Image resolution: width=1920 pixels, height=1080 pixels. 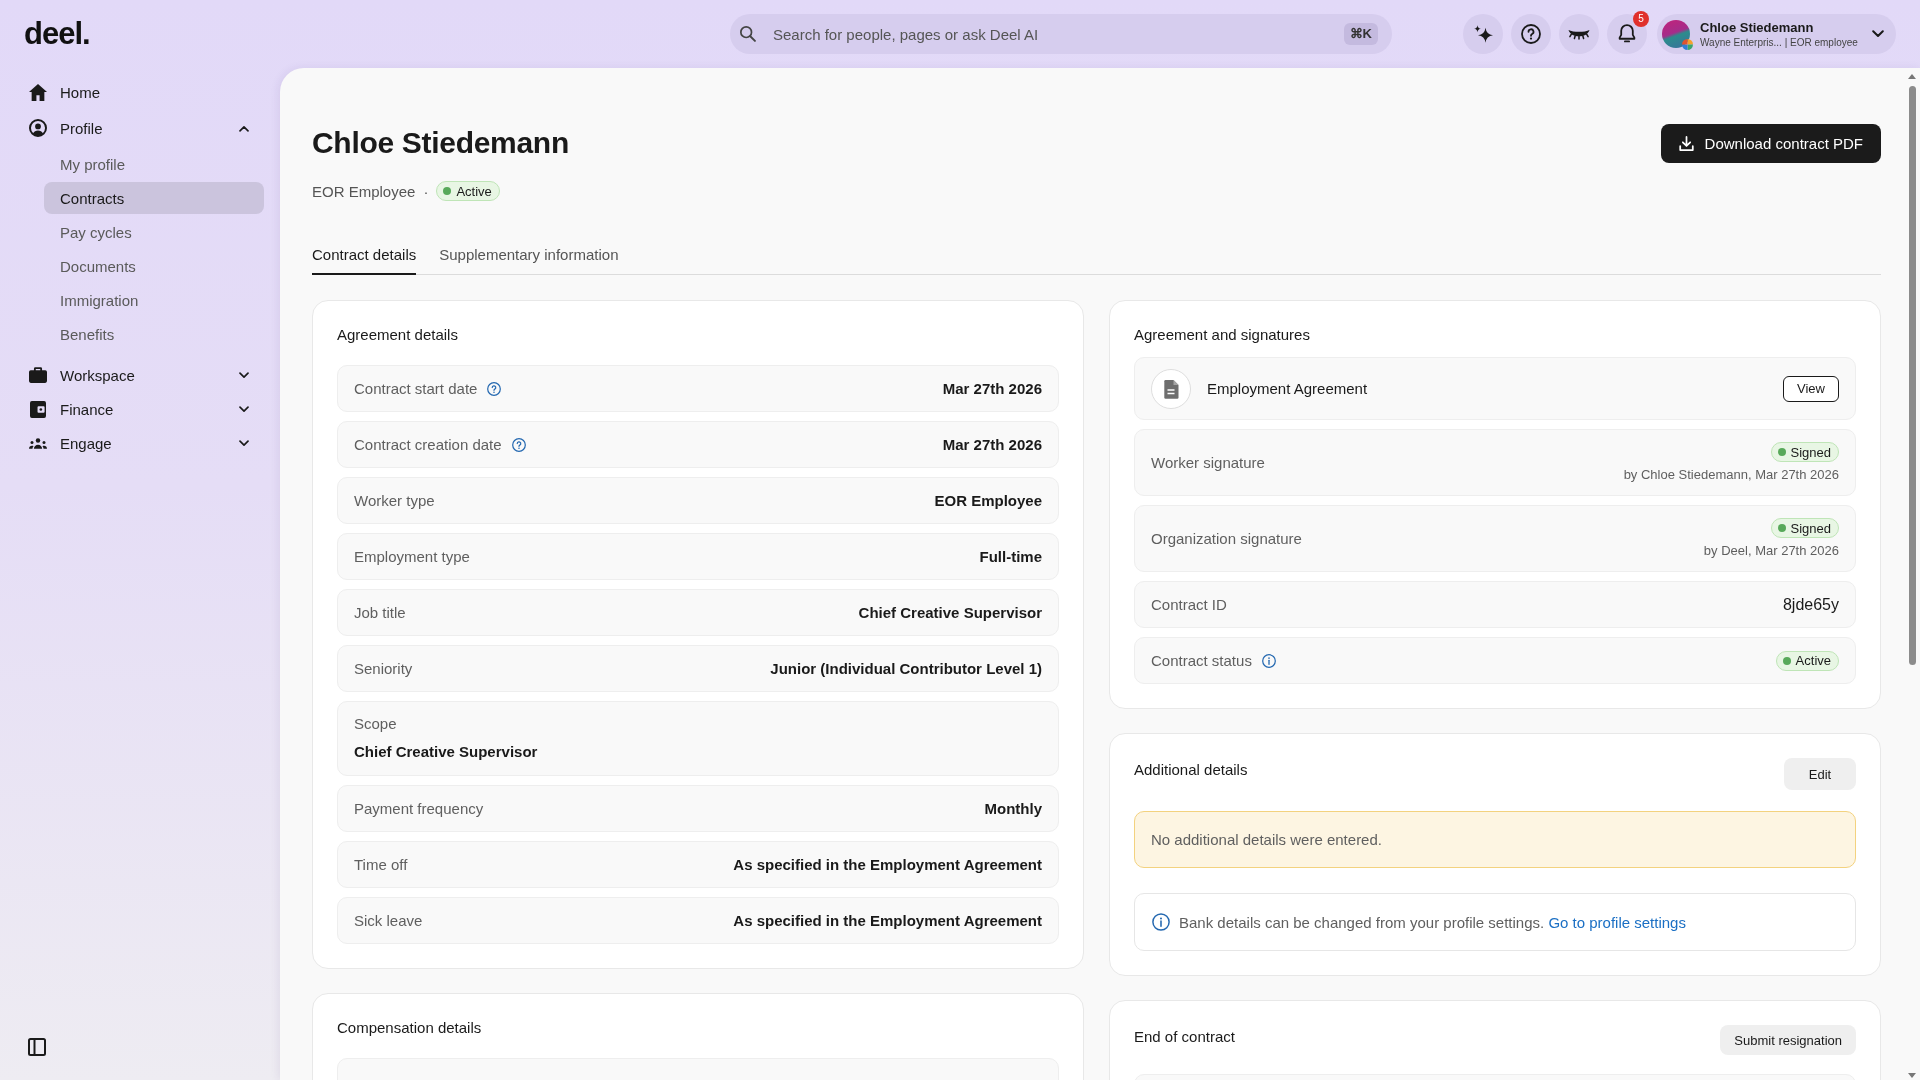 What do you see at coordinates (394, 500) in the screenshot?
I see `row-label: Worker type` at bounding box center [394, 500].